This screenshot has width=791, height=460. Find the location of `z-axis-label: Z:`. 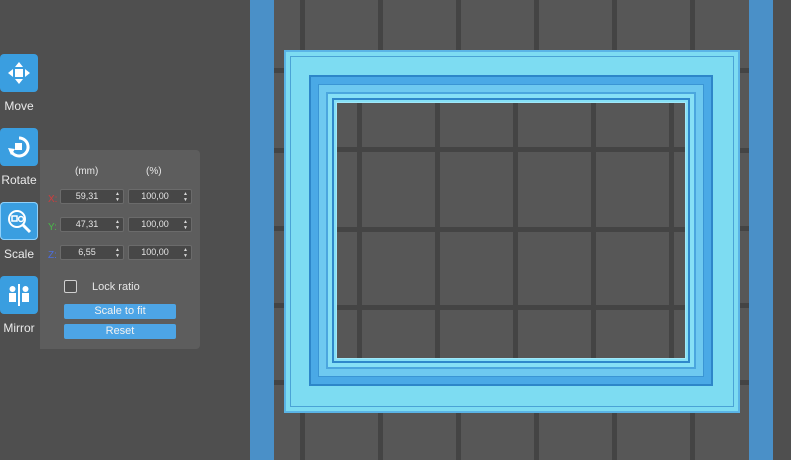

z-axis-label: Z: is located at coordinates (52, 255).